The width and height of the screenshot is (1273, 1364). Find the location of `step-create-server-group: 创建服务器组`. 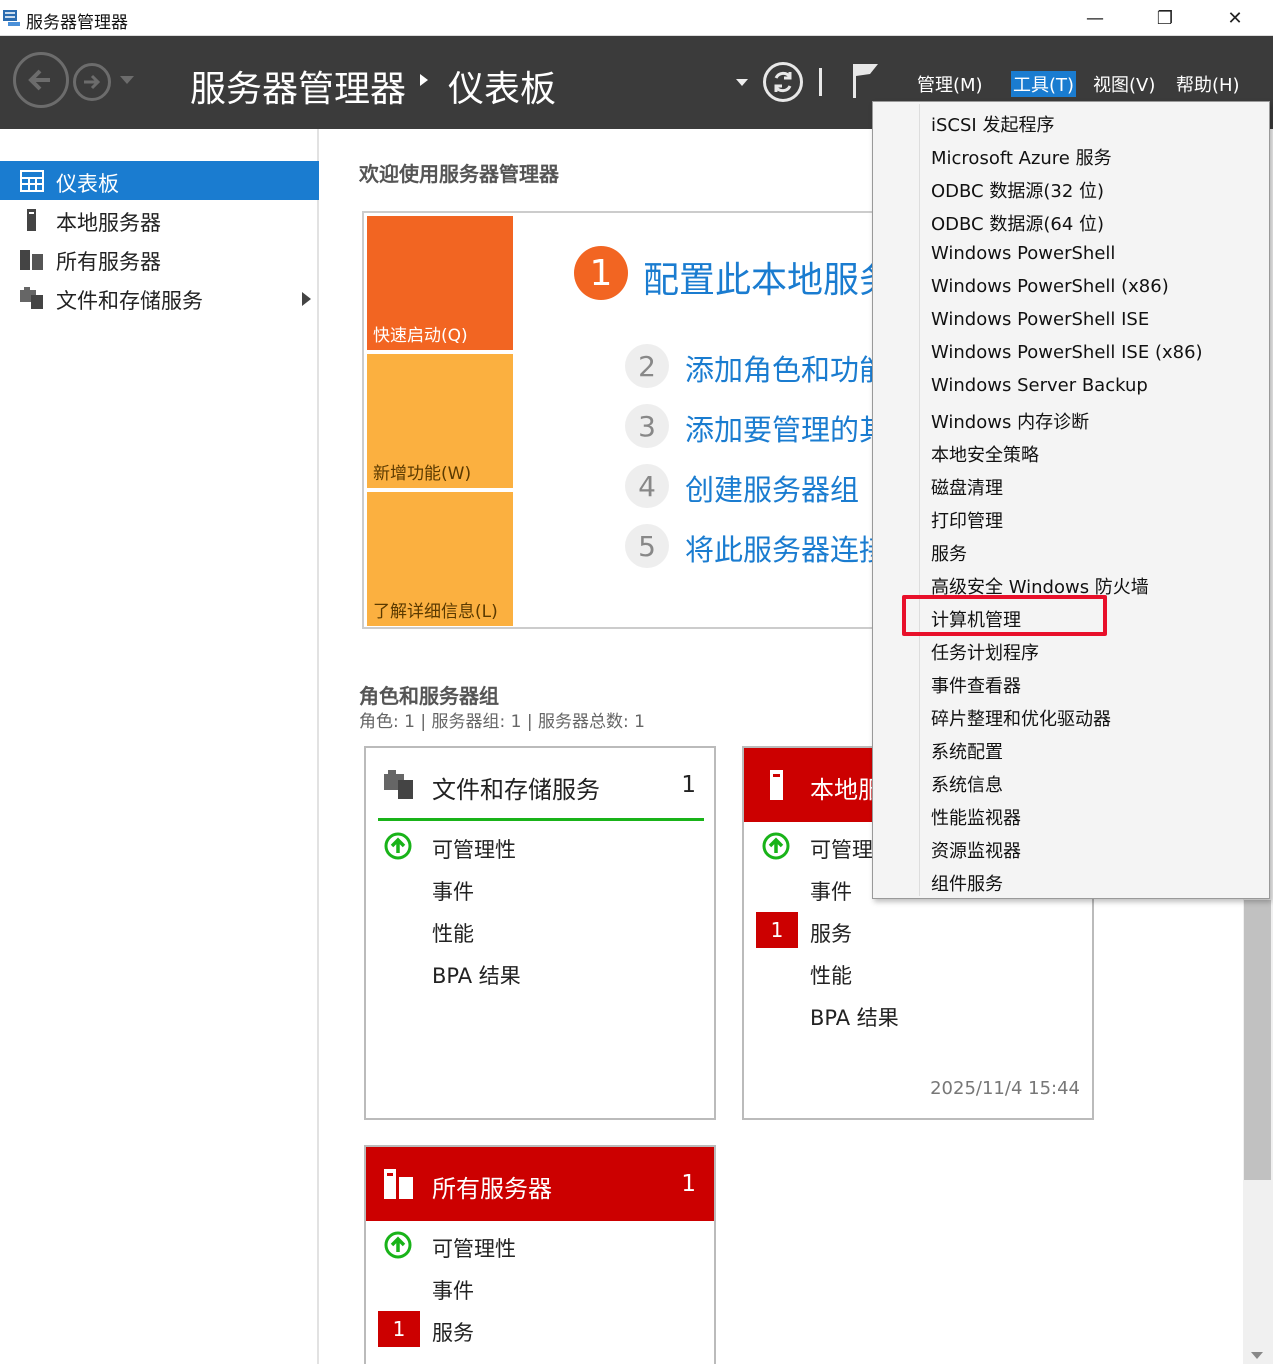

step-create-server-group: 创建服务器组 is located at coordinates (772, 488).